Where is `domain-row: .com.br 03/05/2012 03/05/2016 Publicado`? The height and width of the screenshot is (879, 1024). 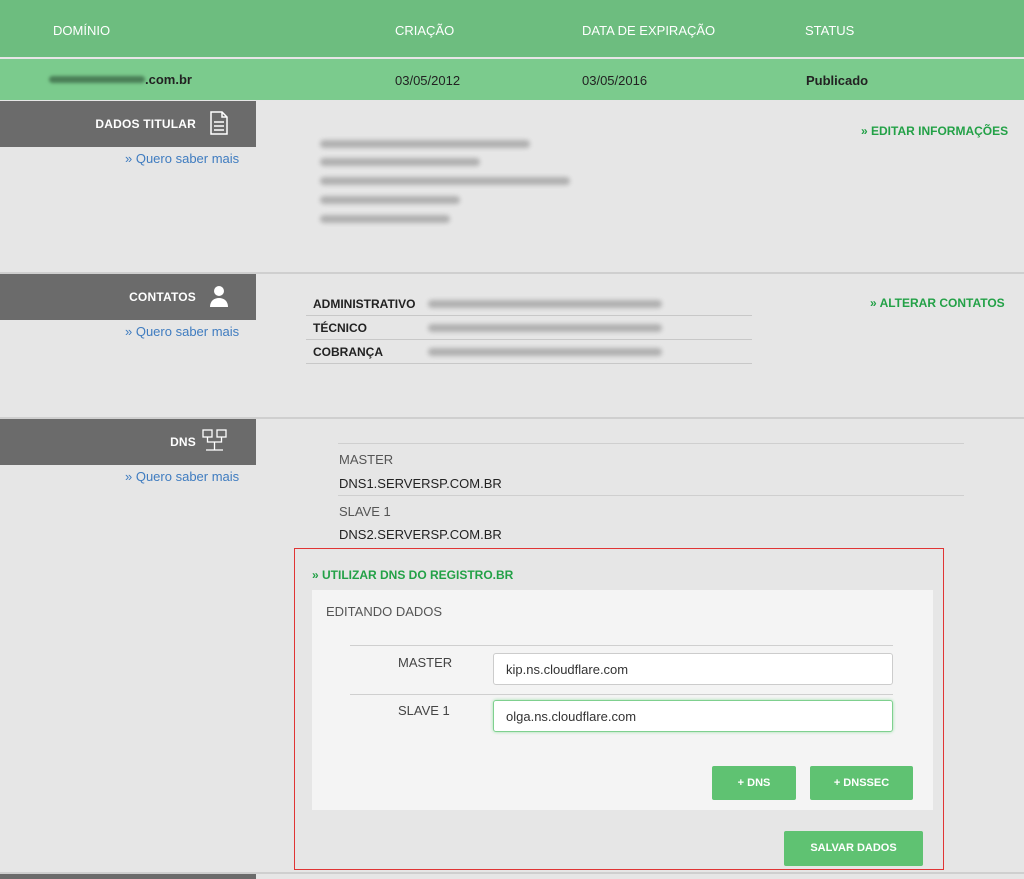 domain-row: .com.br 03/05/2012 03/05/2016 Publicado is located at coordinates (512, 79).